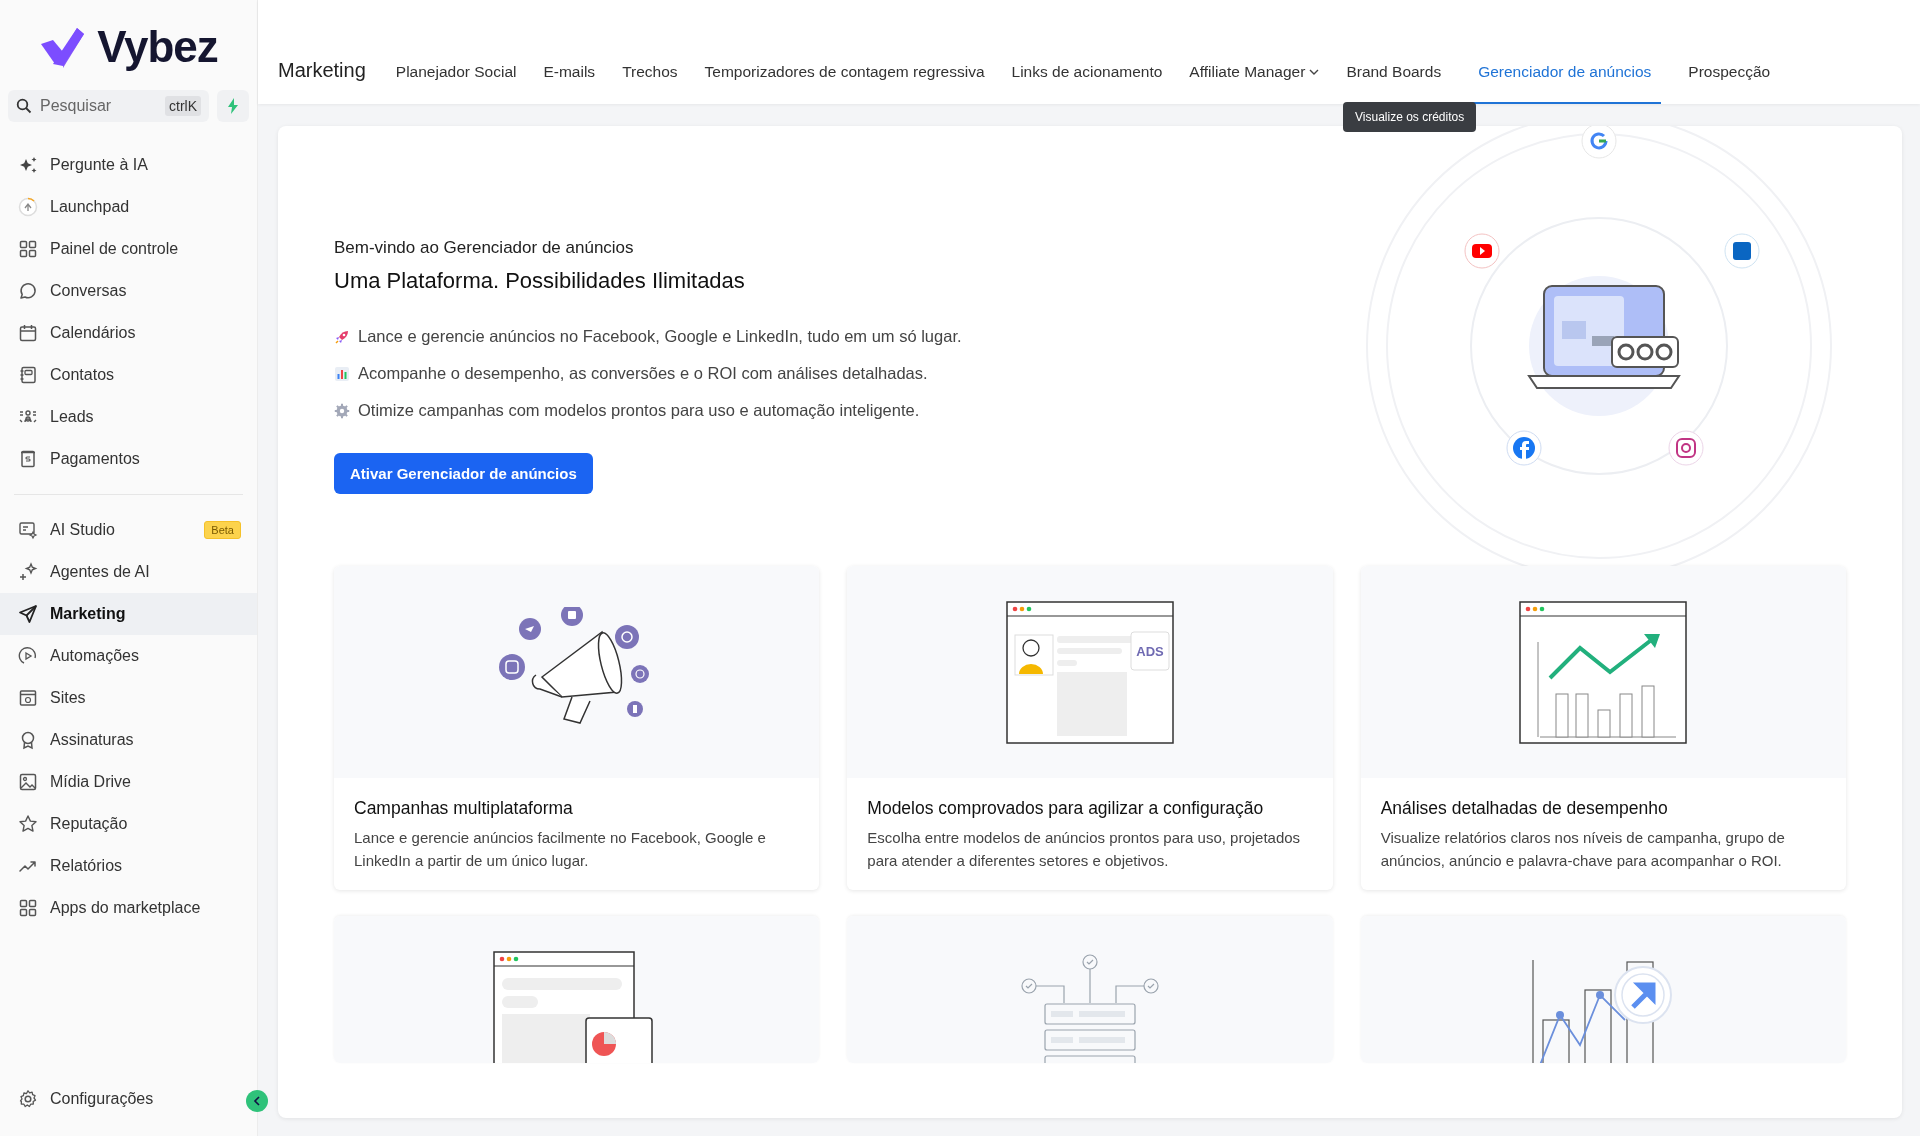  Describe the element at coordinates (128, 740) in the screenshot. I see `sidebar-item: Assinaturas` at that location.